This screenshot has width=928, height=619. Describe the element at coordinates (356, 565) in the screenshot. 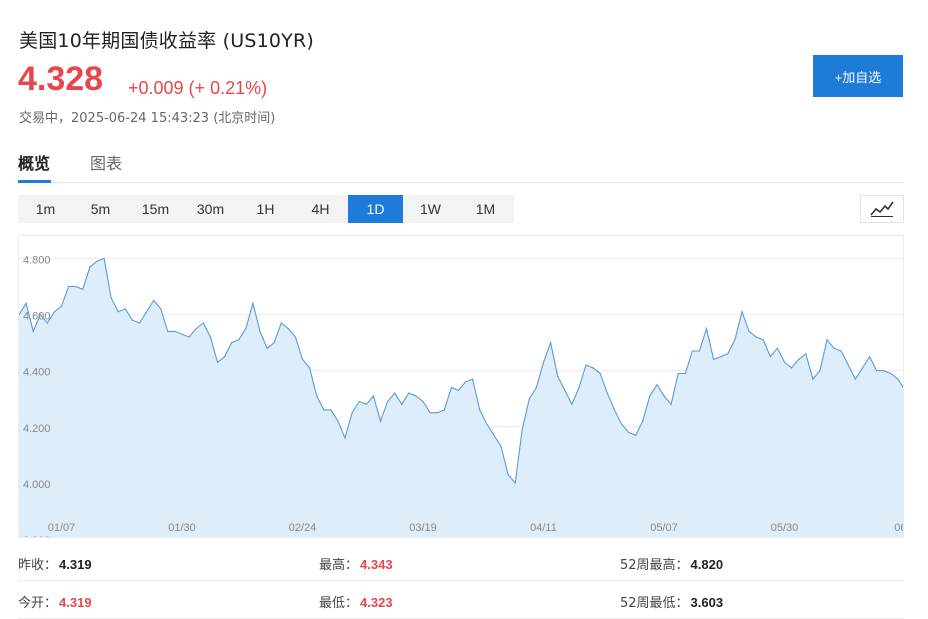

I see `stat-high: 最高： 4.343` at that location.